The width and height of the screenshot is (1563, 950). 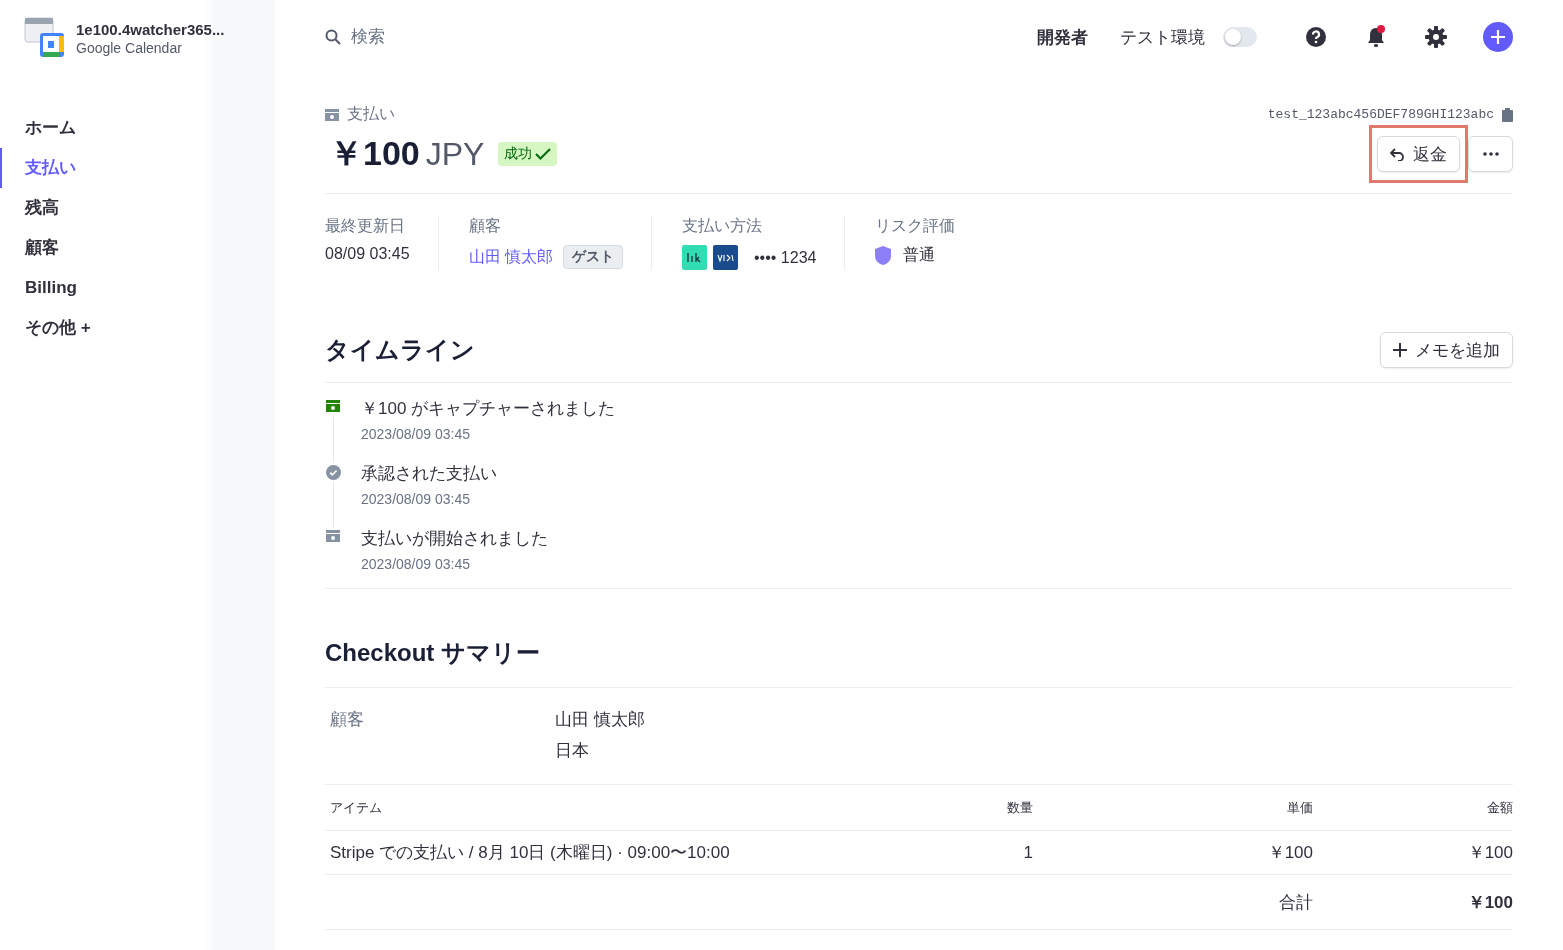 What do you see at coordinates (365, 226) in the screenshot?
I see `detail-label: 最終更新日` at bounding box center [365, 226].